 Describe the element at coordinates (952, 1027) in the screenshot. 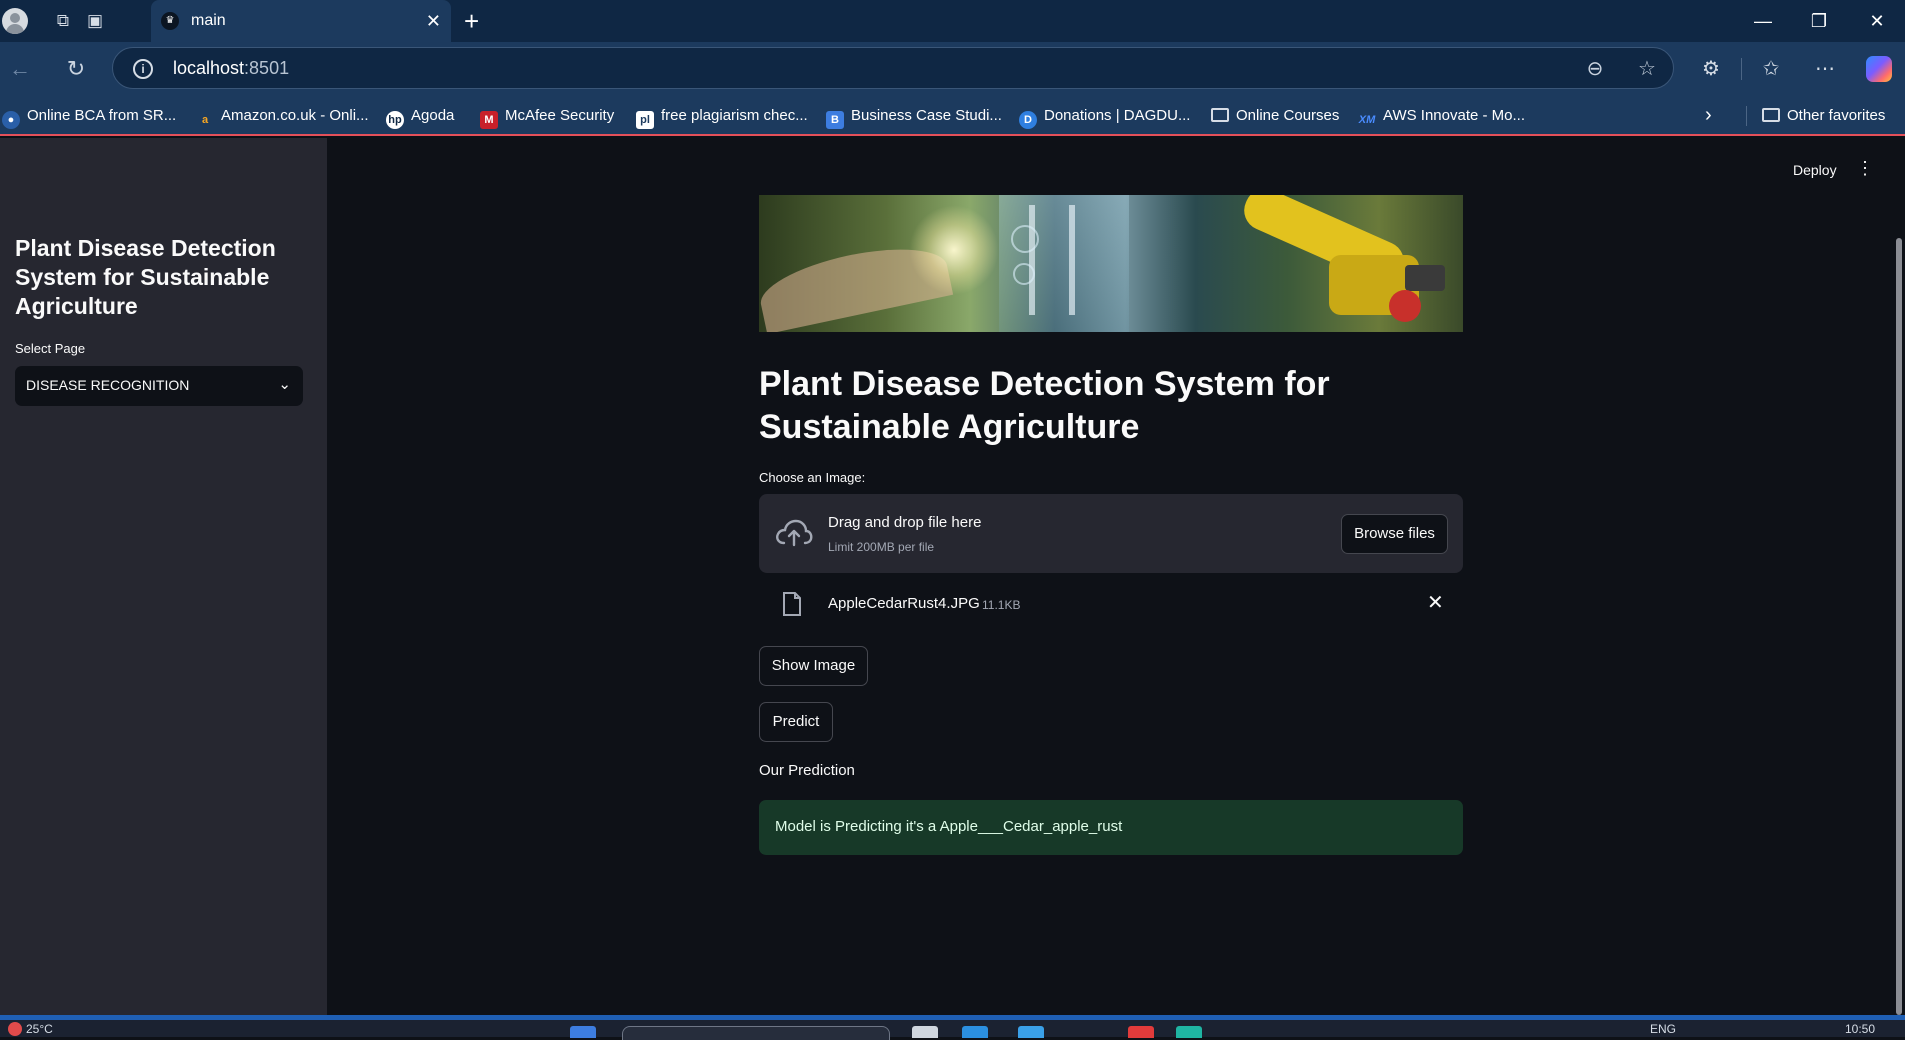

I see `windows-taskbar: 25°C ENG 10:50` at that location.